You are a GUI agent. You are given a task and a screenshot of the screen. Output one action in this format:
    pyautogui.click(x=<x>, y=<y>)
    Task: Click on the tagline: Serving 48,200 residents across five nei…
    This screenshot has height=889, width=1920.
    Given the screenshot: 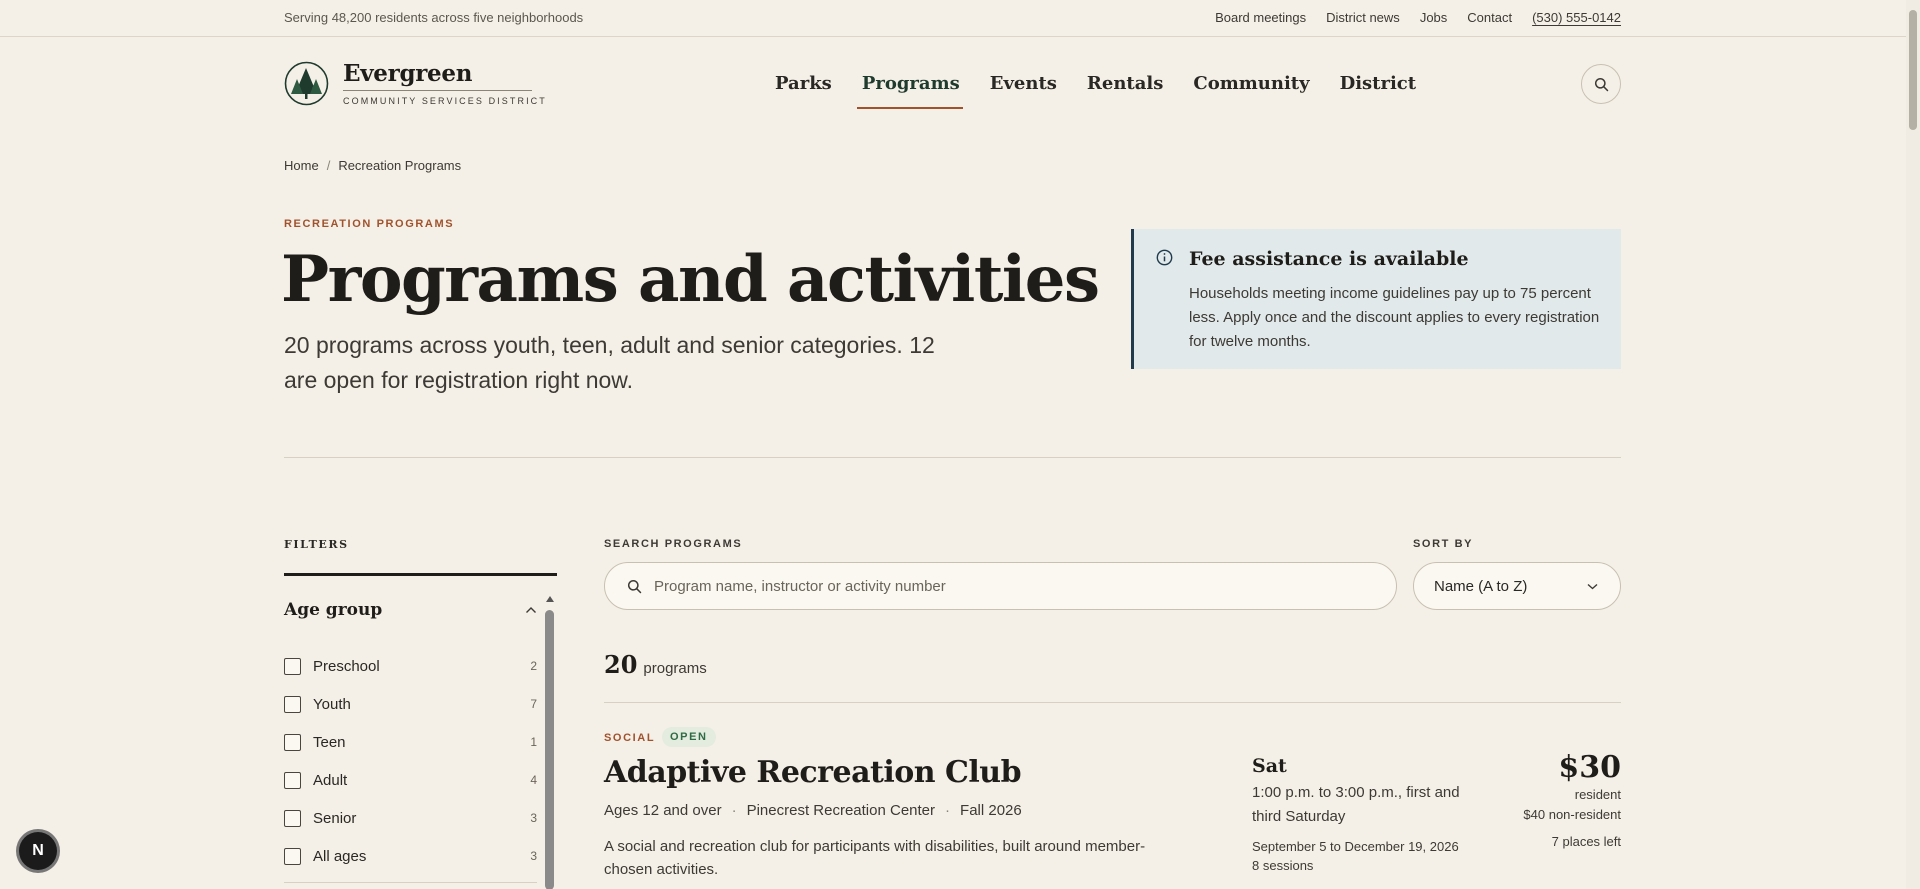 What is the action you would take?
    pyautogui.click(x=434, y=17)
    